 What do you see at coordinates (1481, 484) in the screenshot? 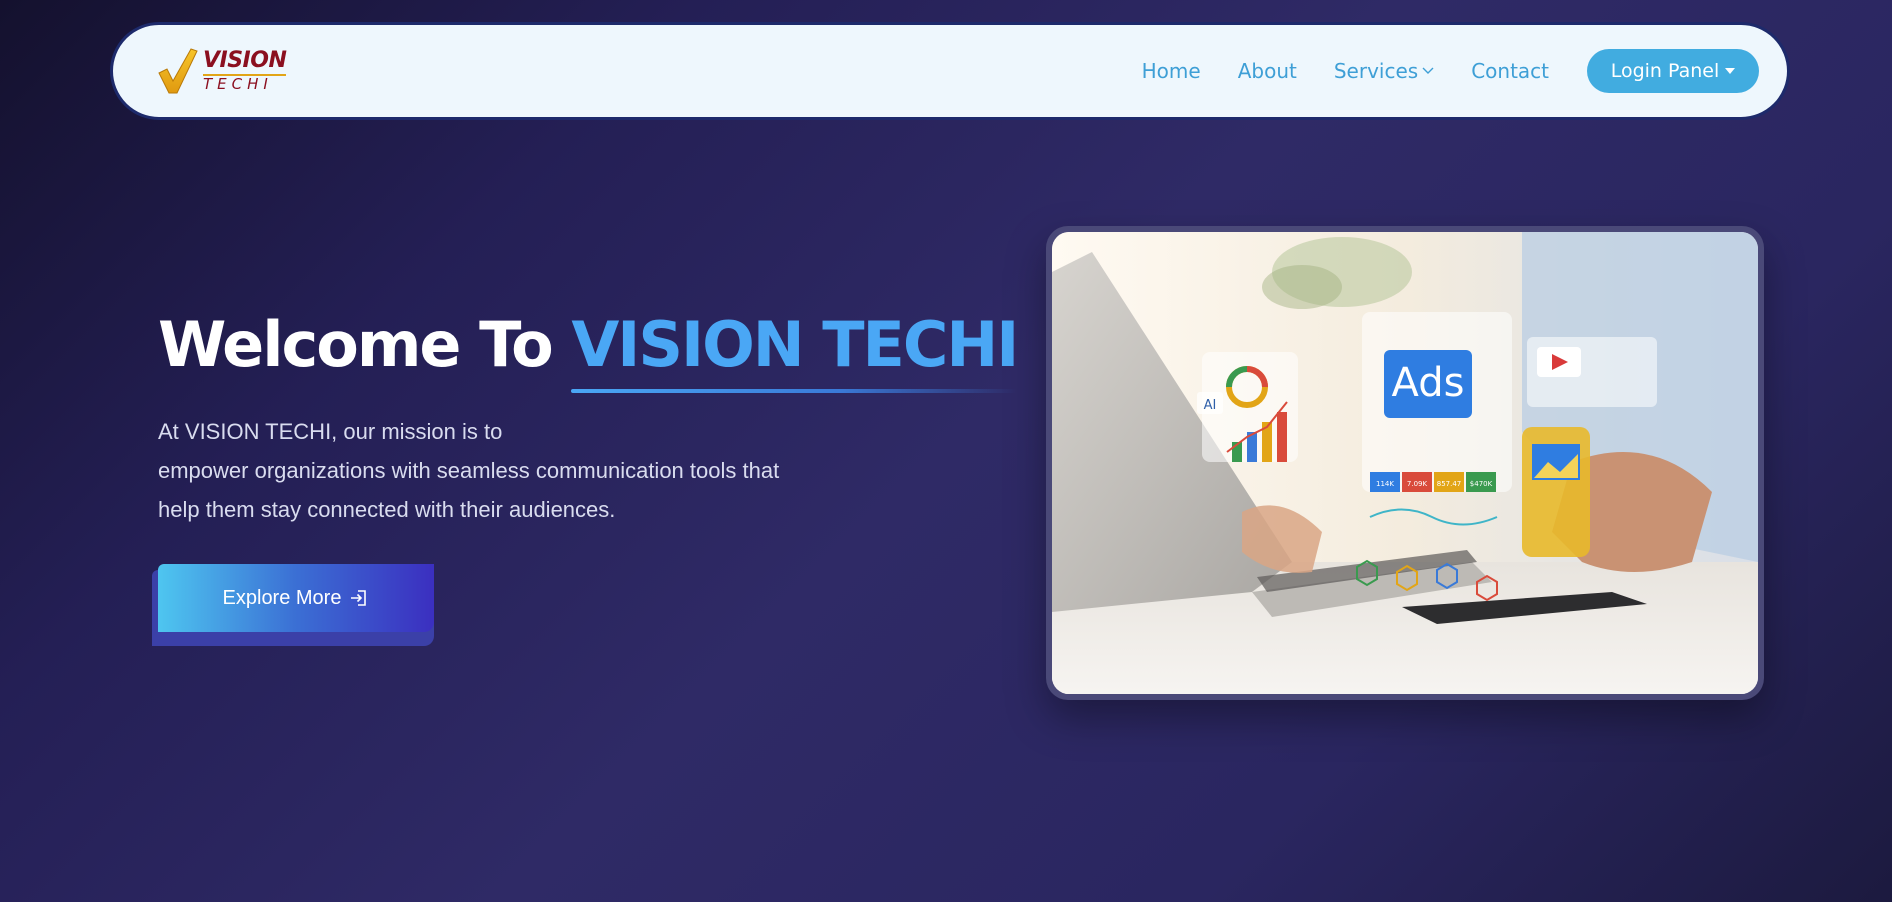
I see `svg-text: $470K` at bounding box center [1481, 484].